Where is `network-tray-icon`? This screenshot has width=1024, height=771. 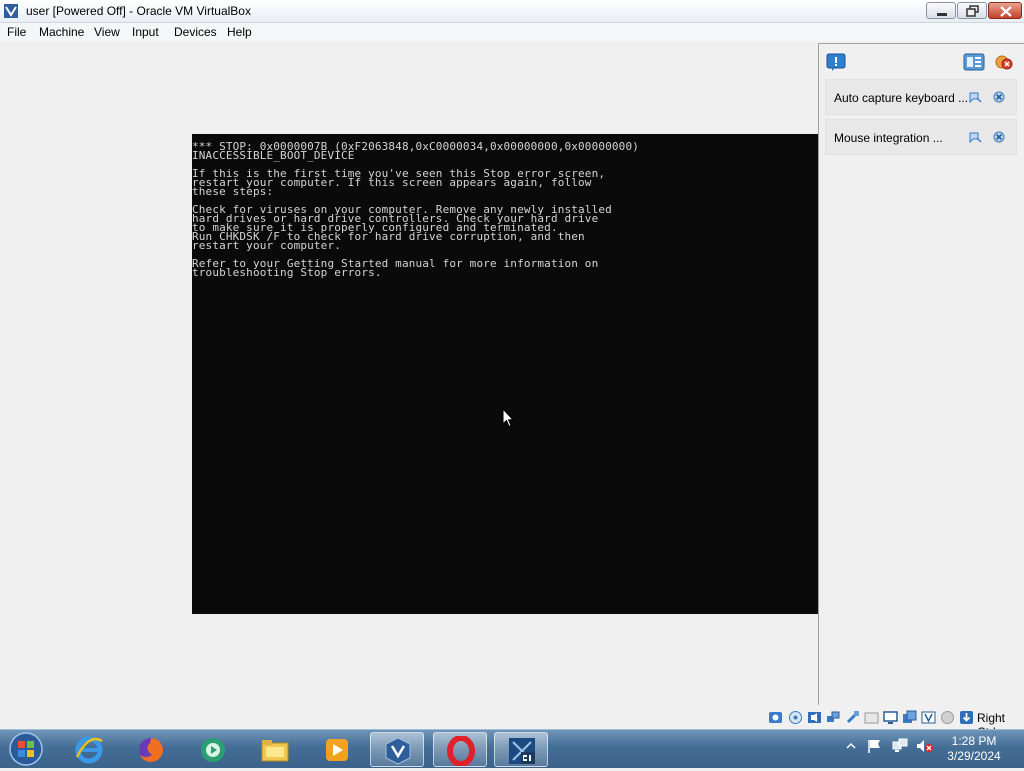
network-tray-icon is located at coordinates (900, 747).